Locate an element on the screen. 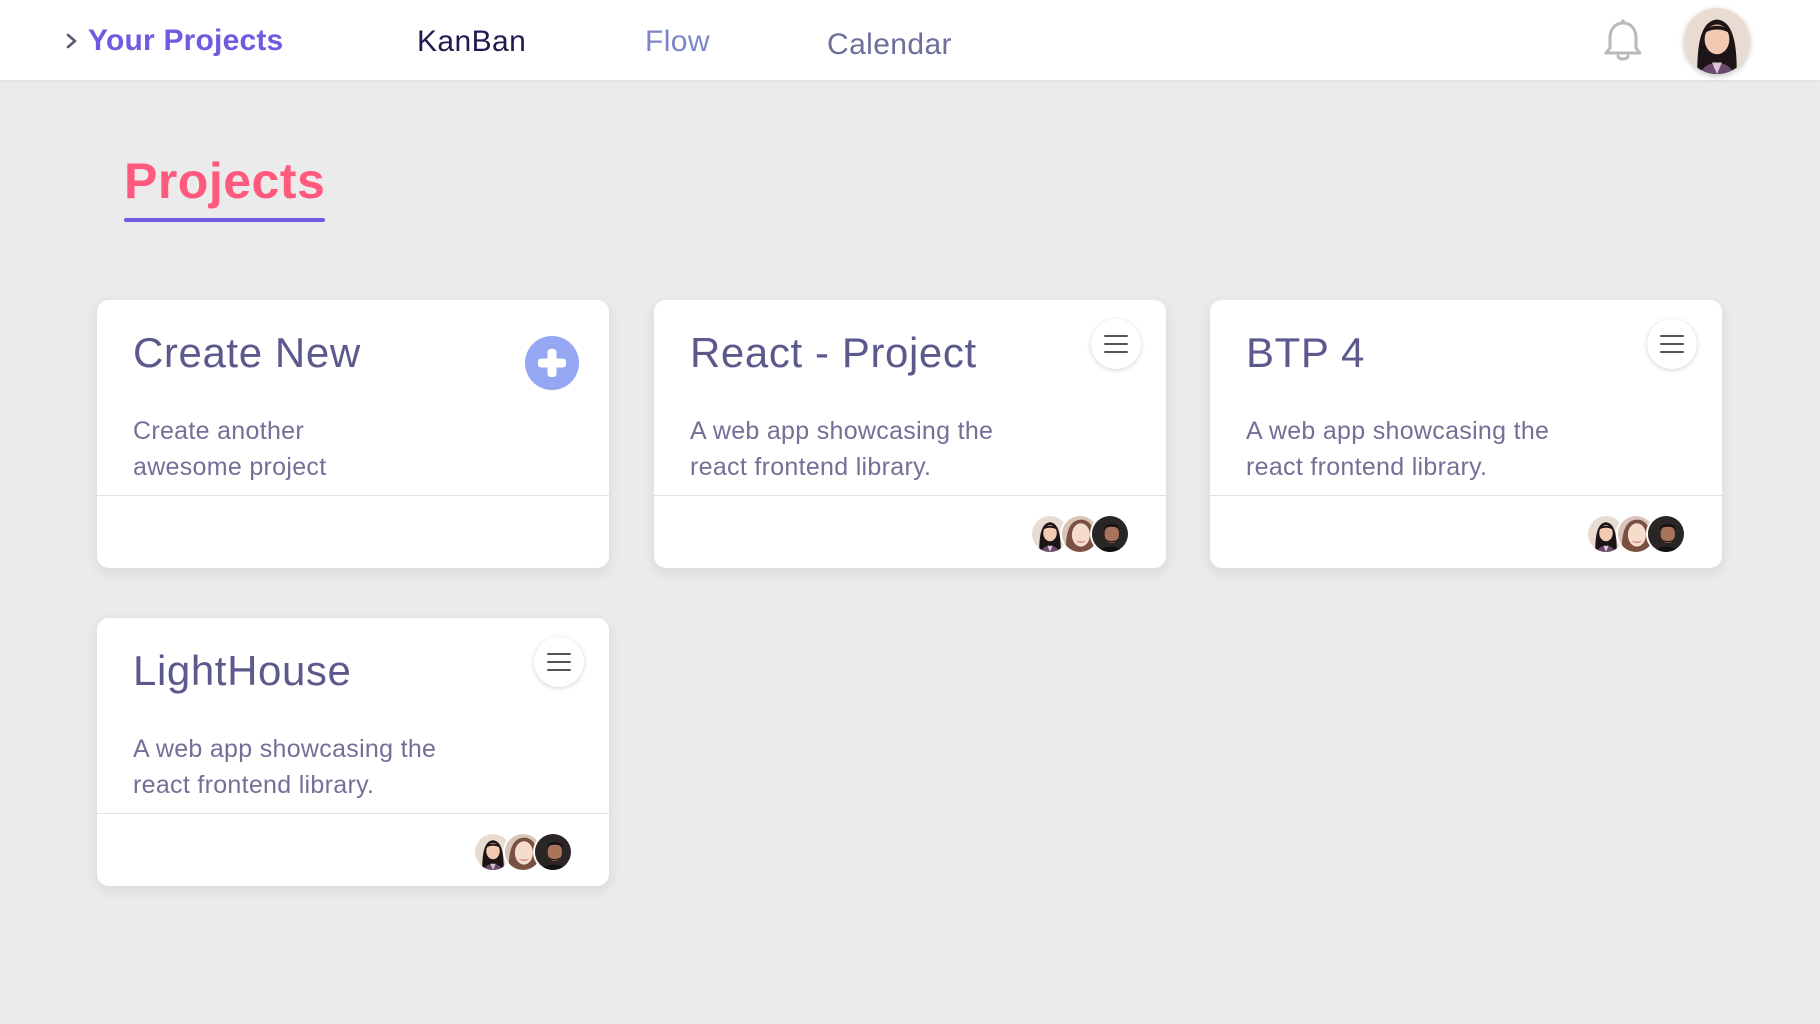 The width and height of the screenshot is (1820, 1024). chevron-right-icon is located at coordinates (71, 41).